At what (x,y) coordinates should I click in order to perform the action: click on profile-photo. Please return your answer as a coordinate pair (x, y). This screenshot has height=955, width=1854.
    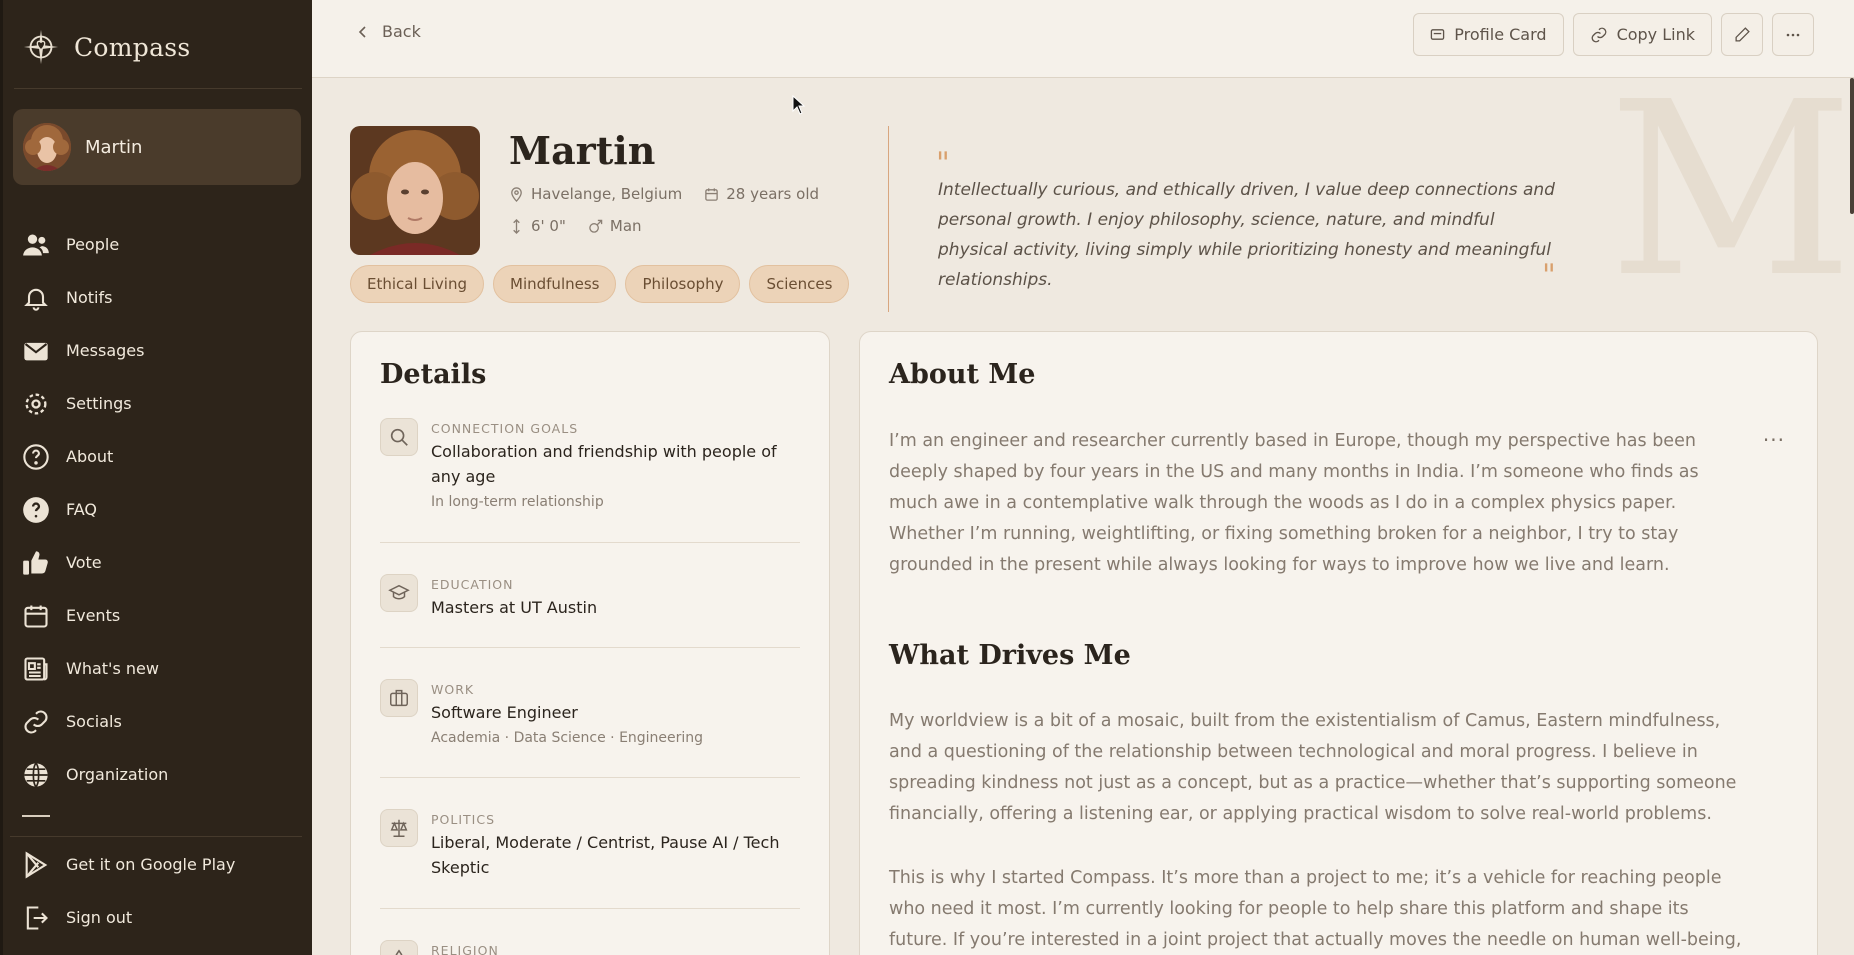
    Looking at the image, I should click on (415, 190).